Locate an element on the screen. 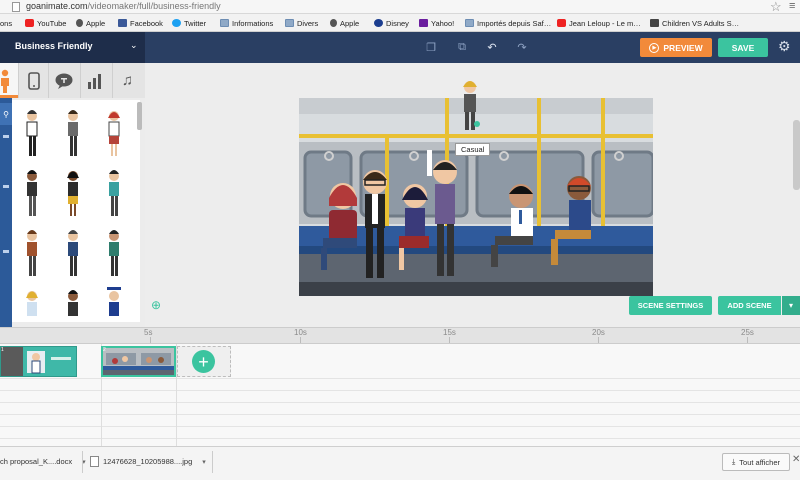  bookmark-item: YouTube is located at coordinates (45, 23).